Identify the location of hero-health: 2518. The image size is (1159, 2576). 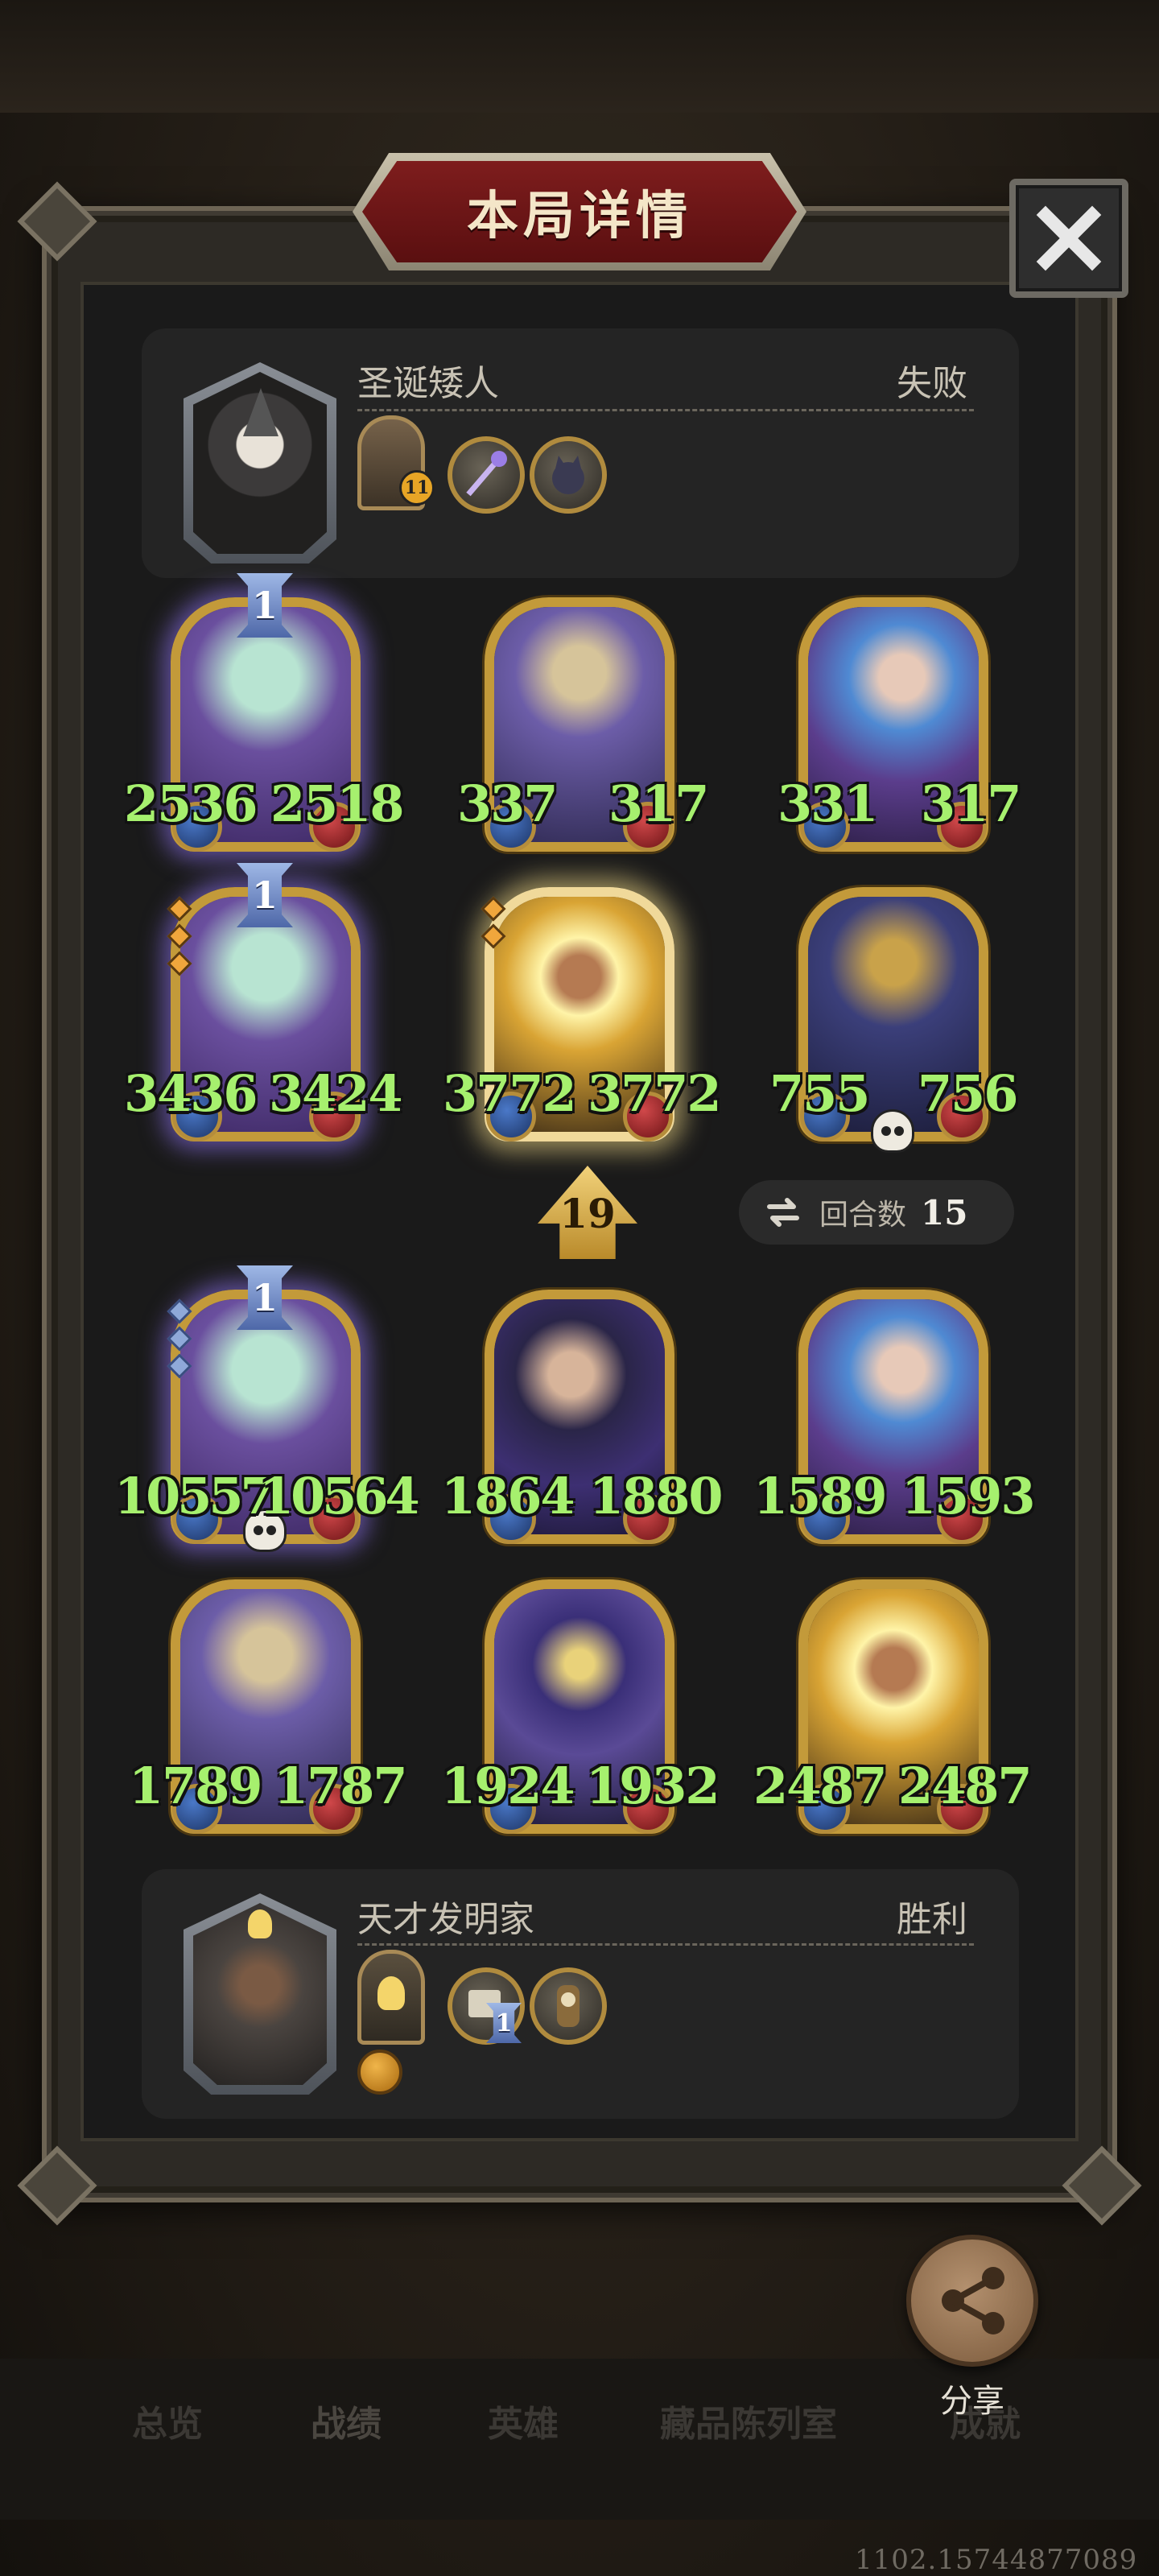
(337, 803).